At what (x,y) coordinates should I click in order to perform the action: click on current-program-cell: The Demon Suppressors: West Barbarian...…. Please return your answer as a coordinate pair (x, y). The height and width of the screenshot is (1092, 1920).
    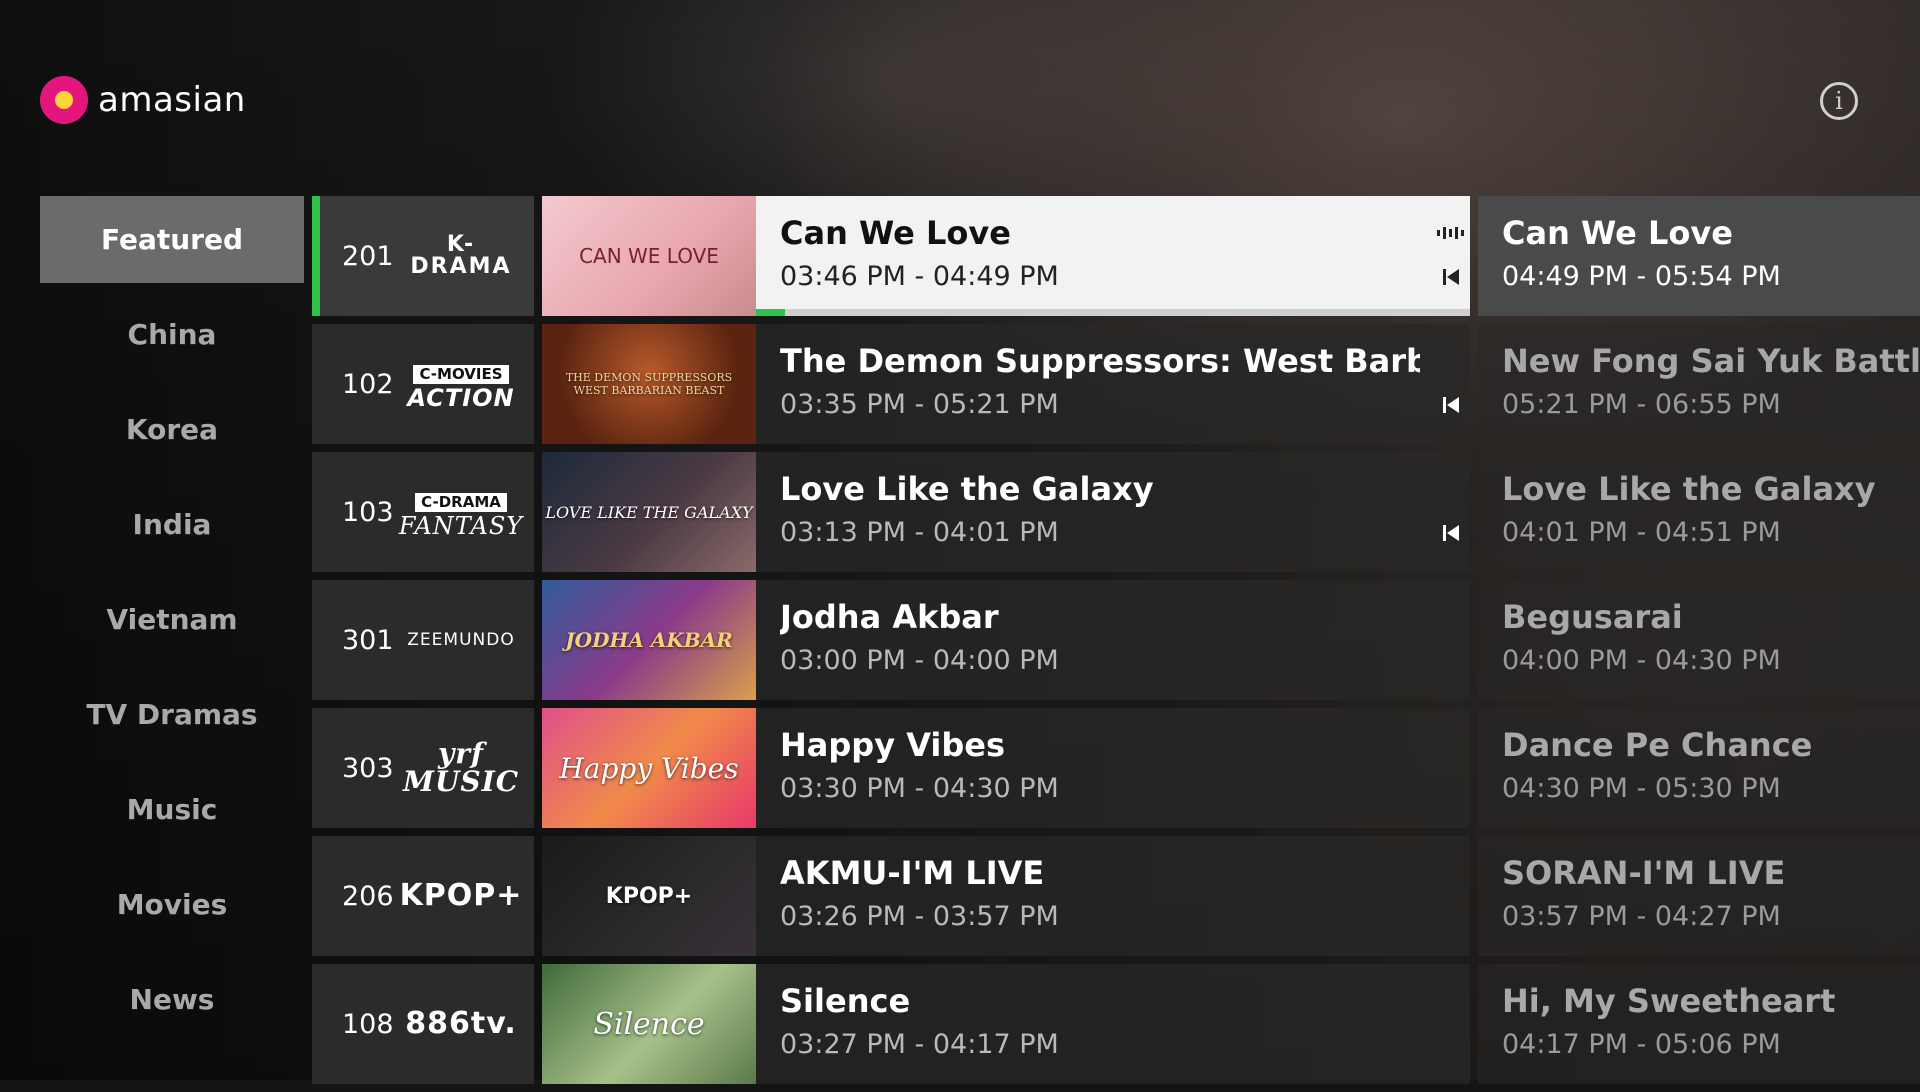
    Looking at the image, I should click on (1113, 384).